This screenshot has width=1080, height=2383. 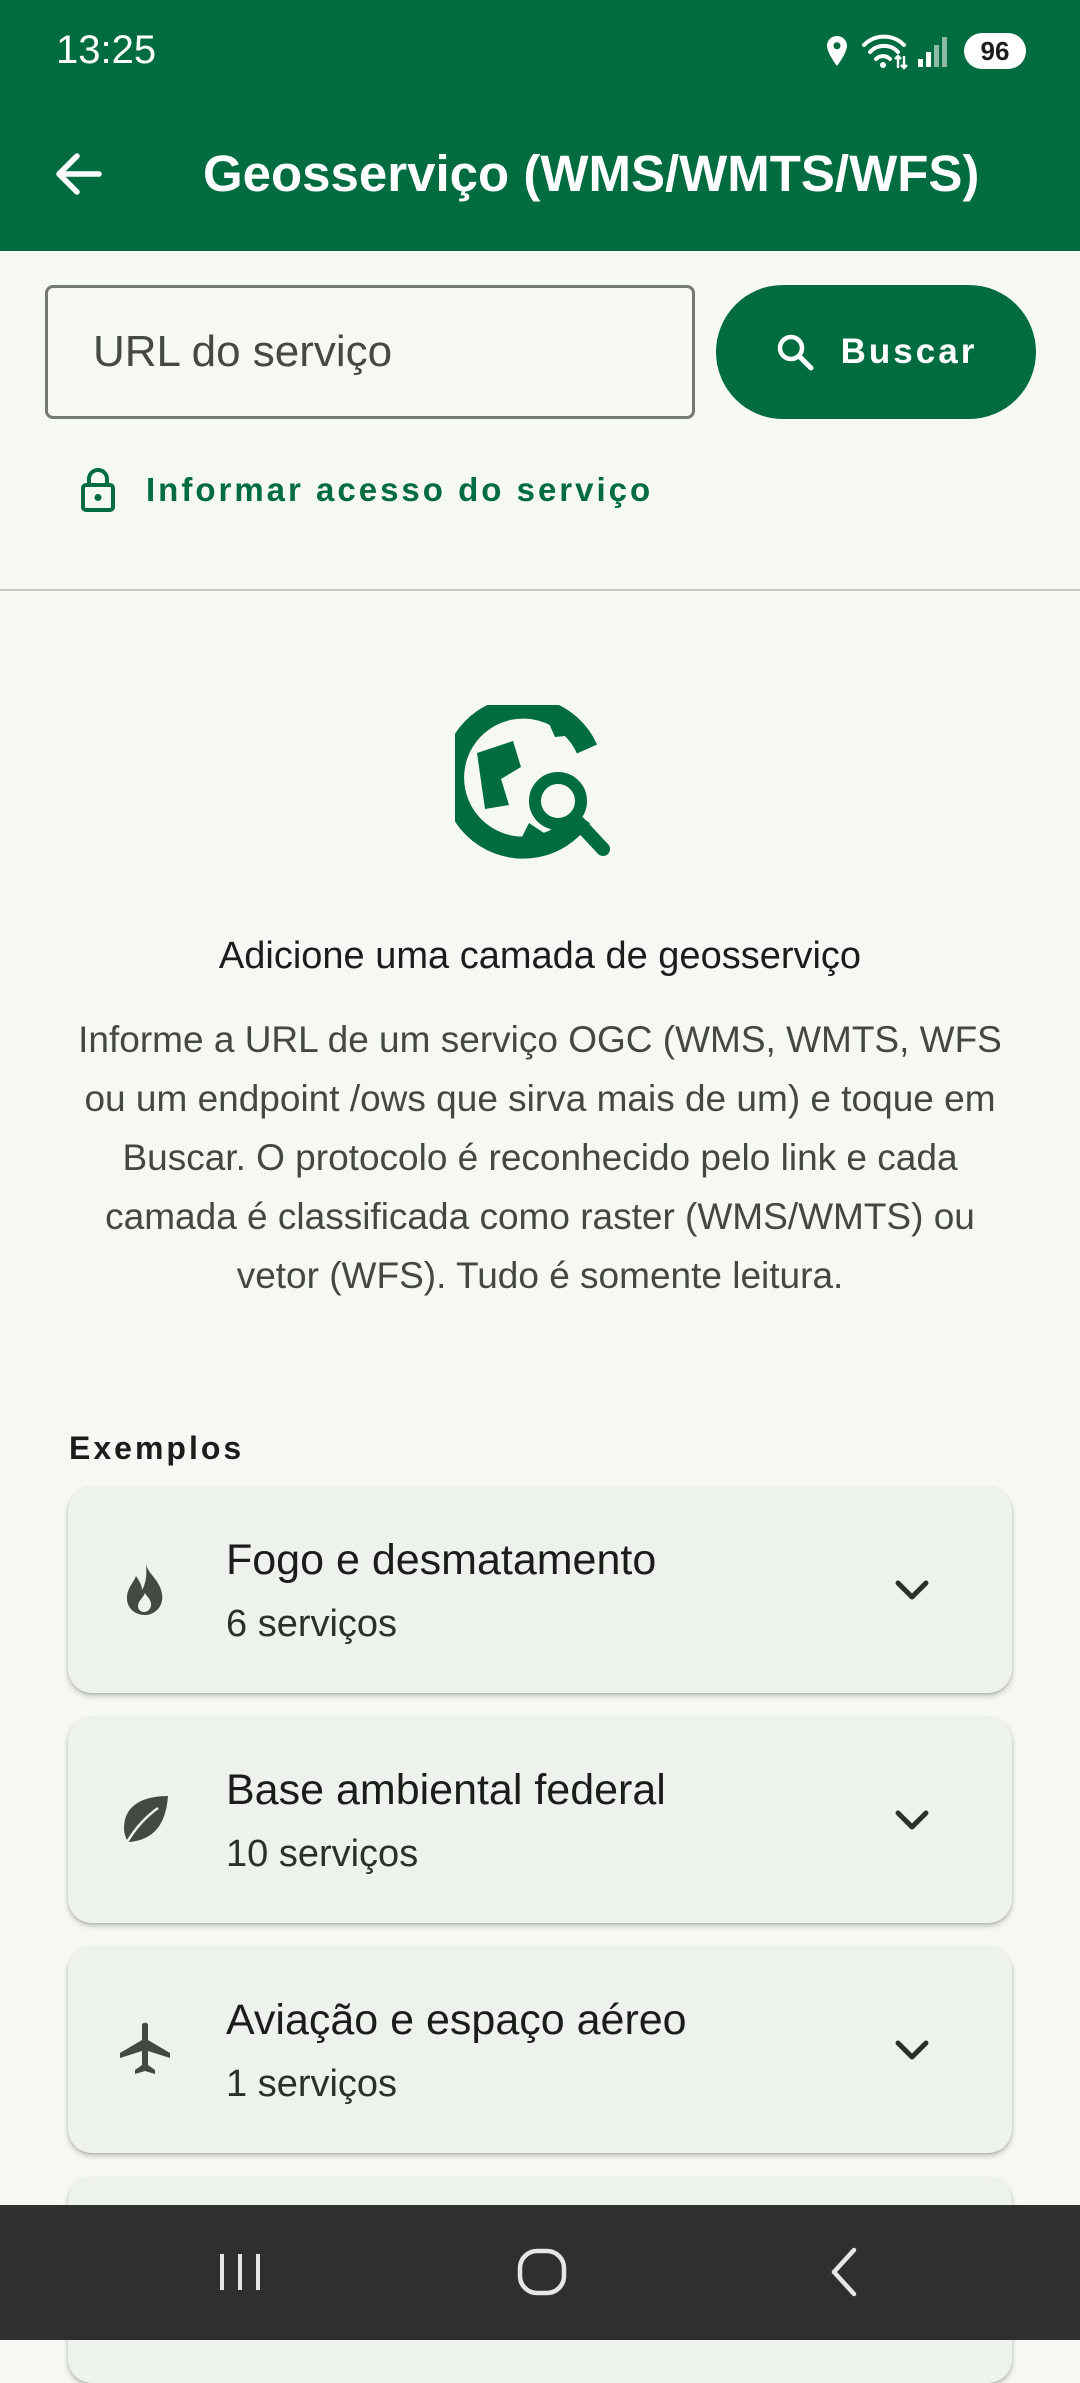 I want to click on service-access-link: Informar acesso do serviço, so click(x=366, y=490).